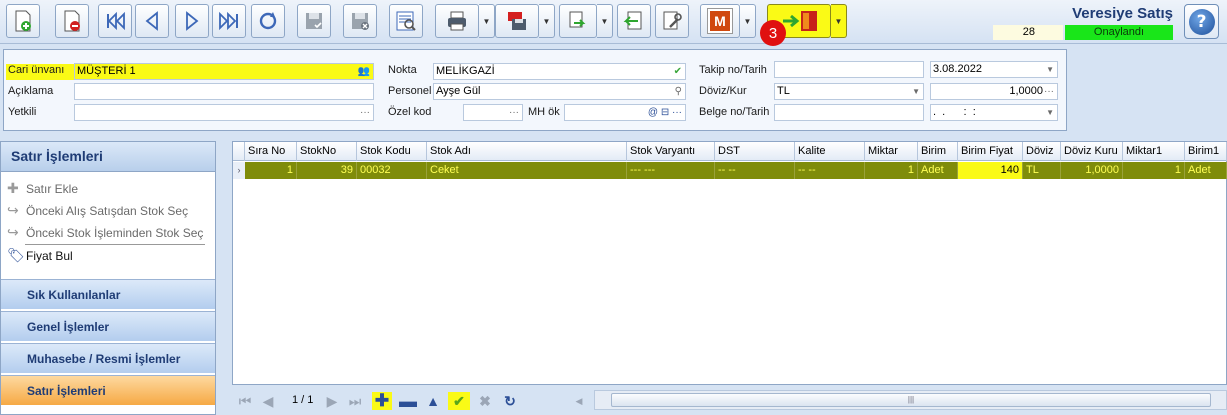  Describe the element at coordinates (1042, 170) in the screenshot. I see `cell-doviz: TL` at that location.